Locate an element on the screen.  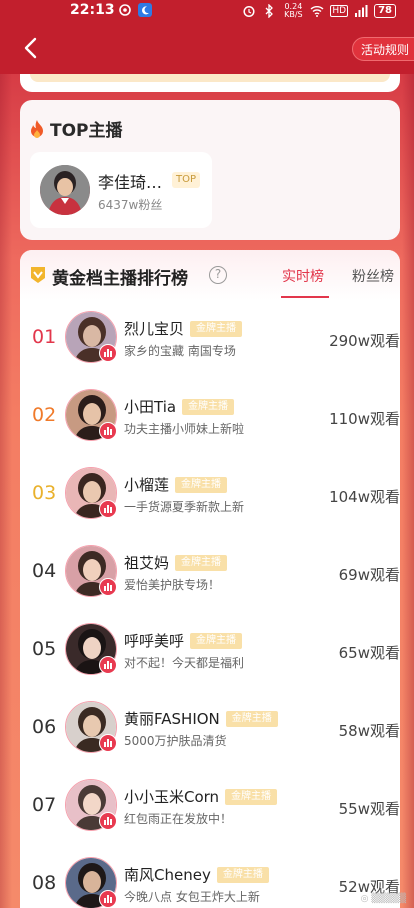
anchor-name: 小田Tia is located at coordinates (150, 407).